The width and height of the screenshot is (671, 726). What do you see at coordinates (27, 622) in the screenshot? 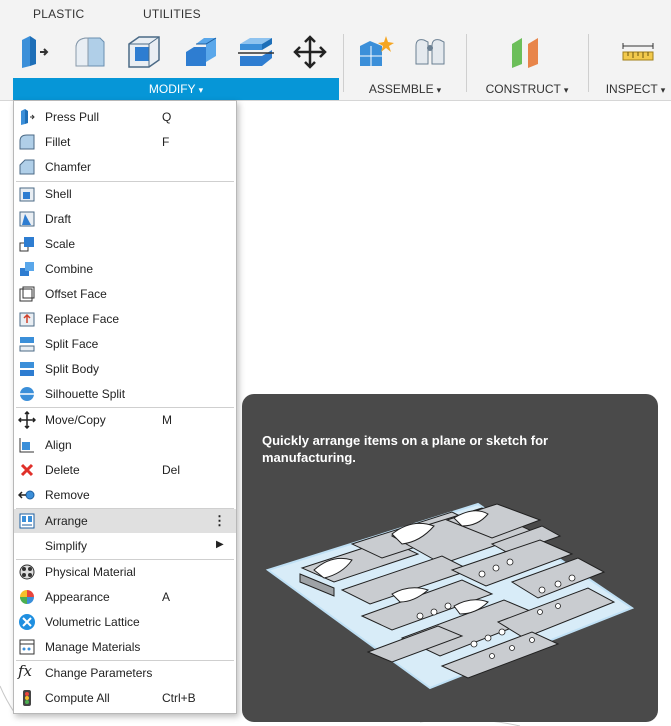
I see `volumetric-lattice-icon` at bounding box center [27, 622].